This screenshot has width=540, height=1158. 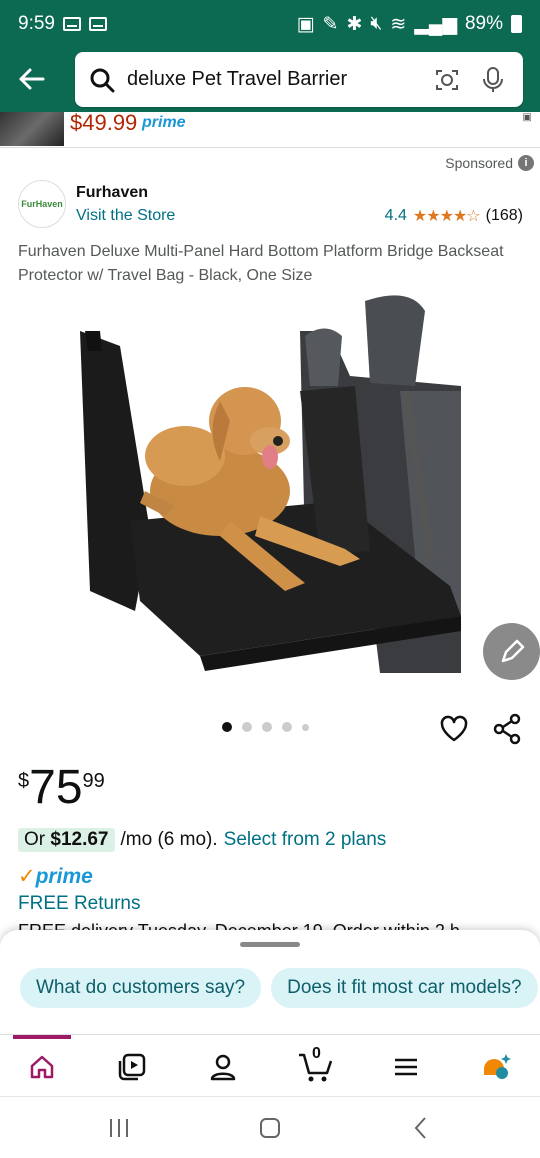 I want to click on battery-icon, so click(x=516, y=24).